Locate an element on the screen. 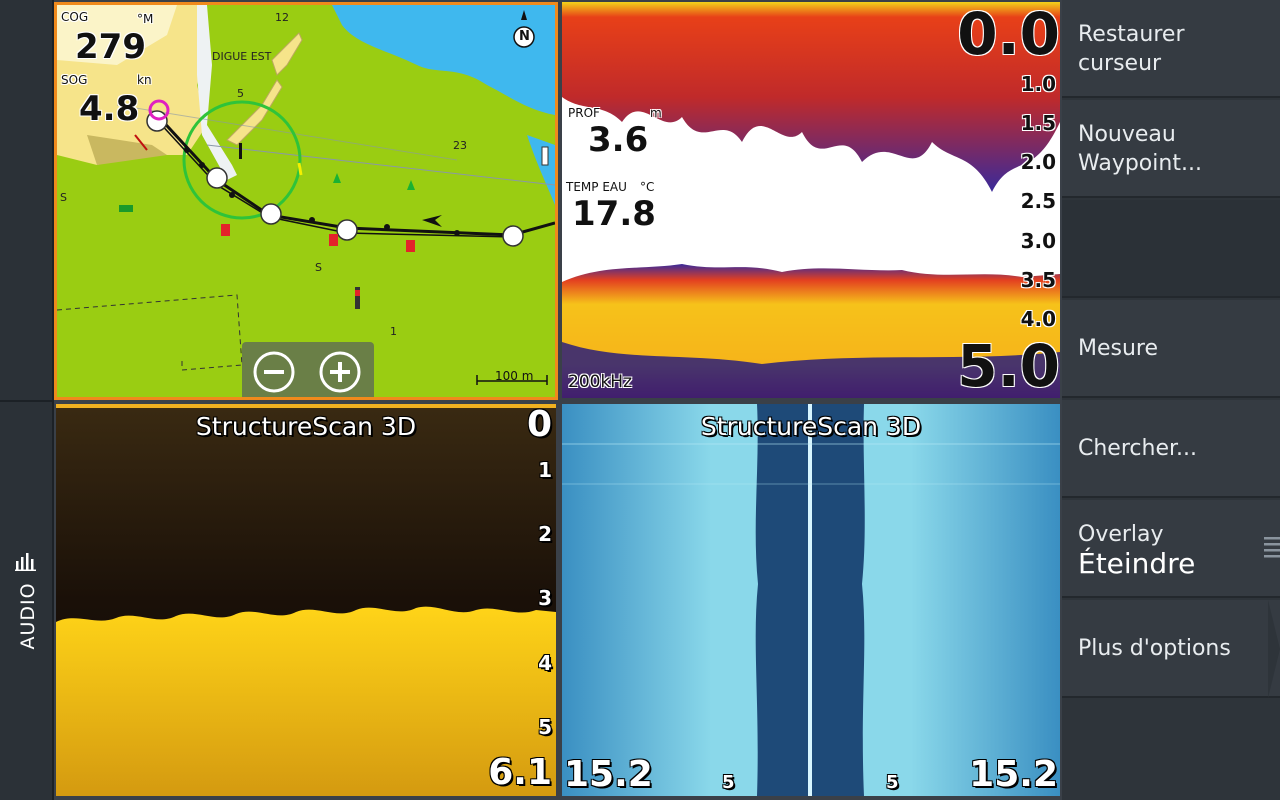  depth-tick: 3.5 is located at coordinates (1038, 280).